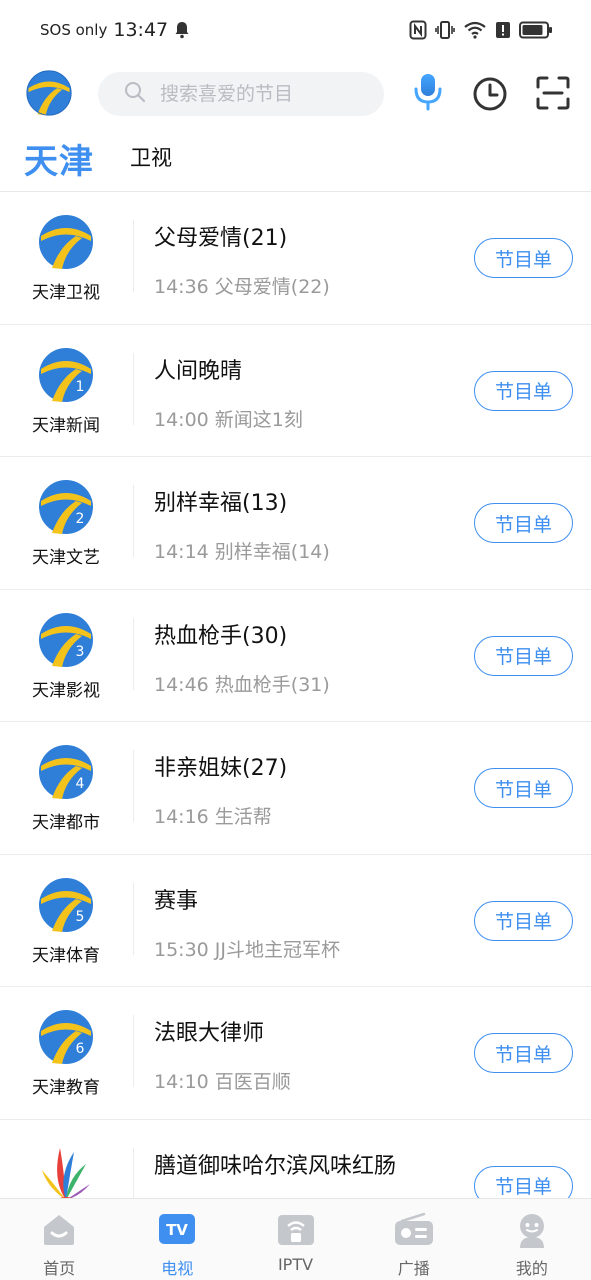 Image resolution: width=591 pixels, height=1280 pixels. What do you see at coordinates (66, 955) in the screenshot?
I see `channel-name: 天津体育` at bounding box center [66, 955].